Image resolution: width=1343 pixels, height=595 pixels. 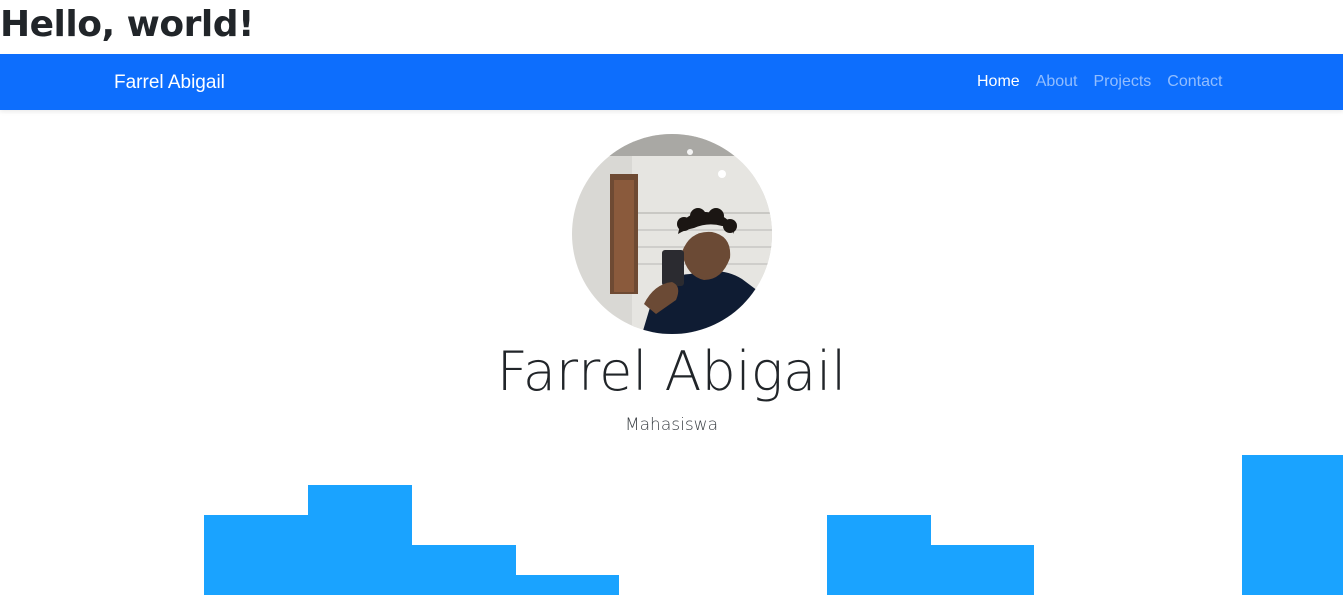 I want to click on avatar, so click(x=672, y=234).